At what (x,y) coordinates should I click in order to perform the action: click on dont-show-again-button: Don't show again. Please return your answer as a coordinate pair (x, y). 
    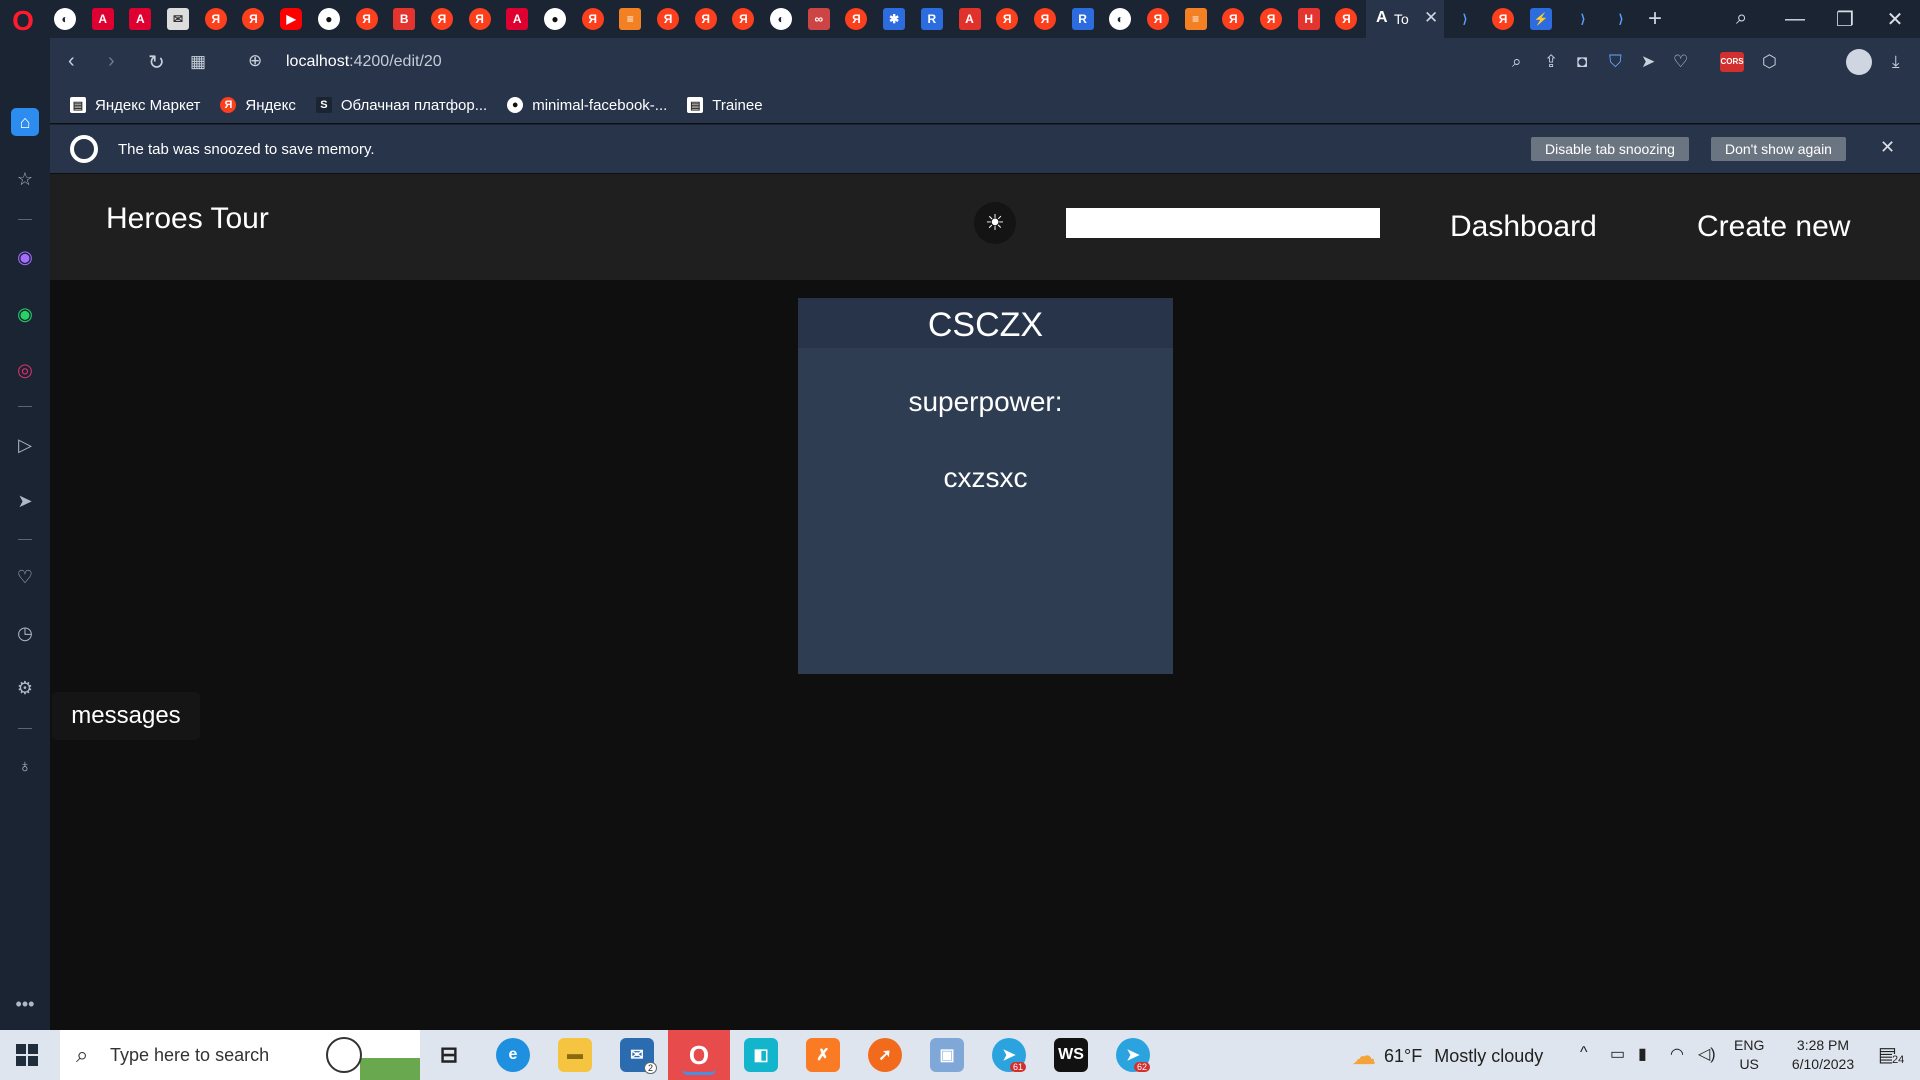
    Looking at the image, I should click on (1778, 149).